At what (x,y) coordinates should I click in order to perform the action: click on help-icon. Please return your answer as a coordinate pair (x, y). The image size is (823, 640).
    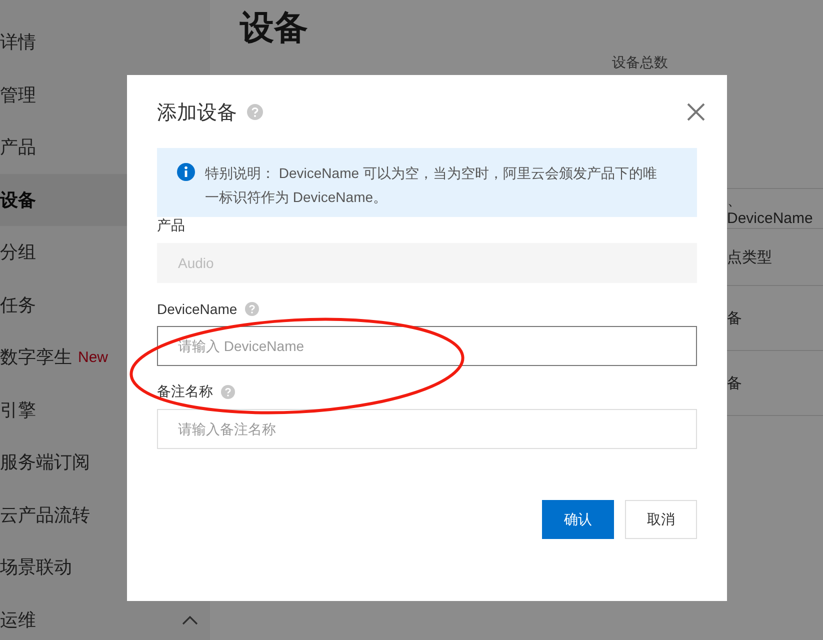
    Looking at the image, I should click on (255, 112).